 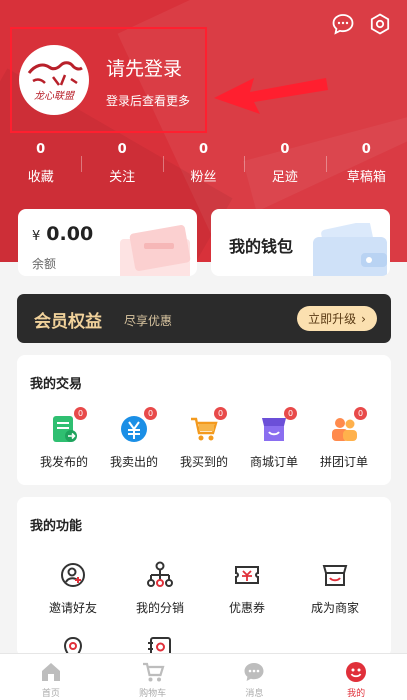 What do you see at coordinates (366, 164) in the screenshot?
I see `stat-drafts: 0 草稿箱` at bounding box center [366, 164].